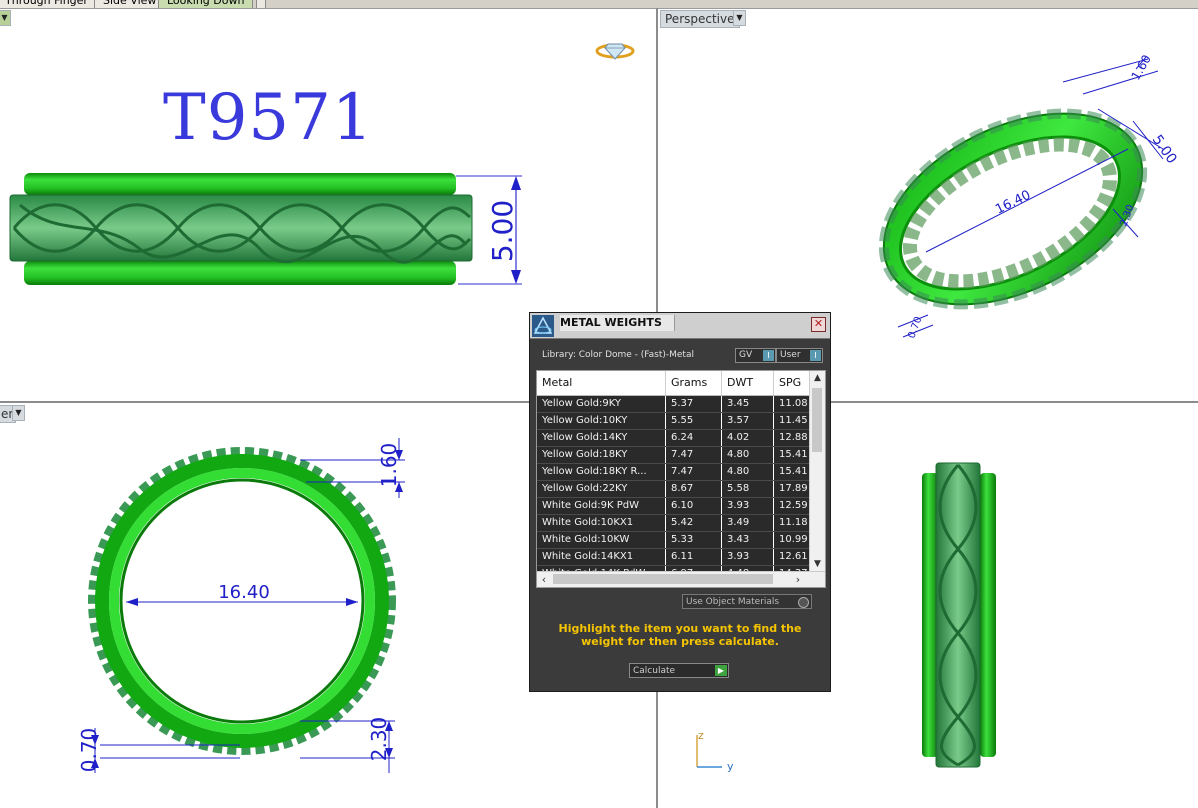 The height and width of the screenshot is (808, 1198). What do you see at coordinates (379, 739) in the screenshot?
I see `dim-top-right: 2.30` at bounding box center [379, 739].